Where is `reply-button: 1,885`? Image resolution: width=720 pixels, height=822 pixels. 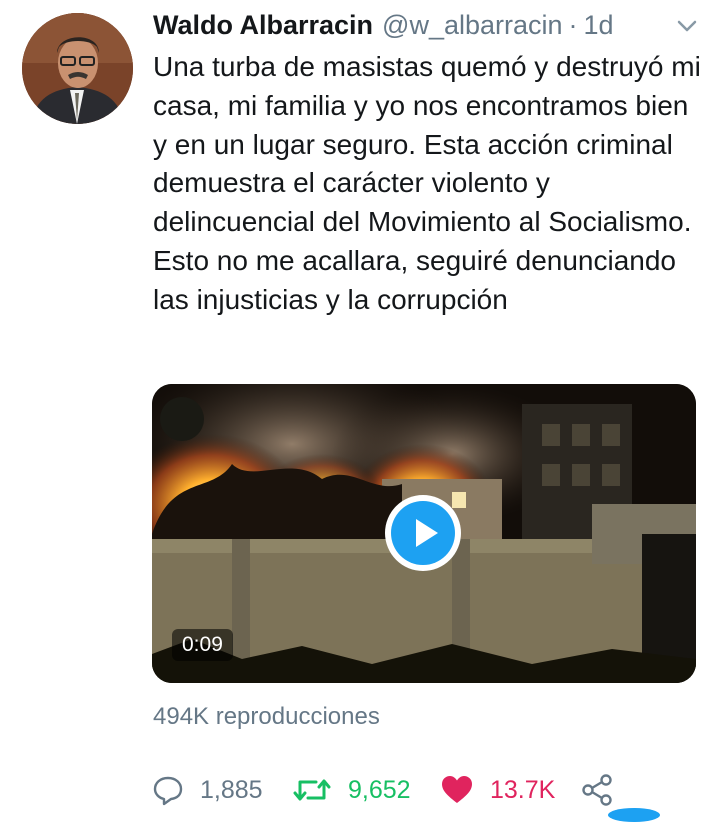 reply-button: 1,885 is located at coordinates (207, 790).